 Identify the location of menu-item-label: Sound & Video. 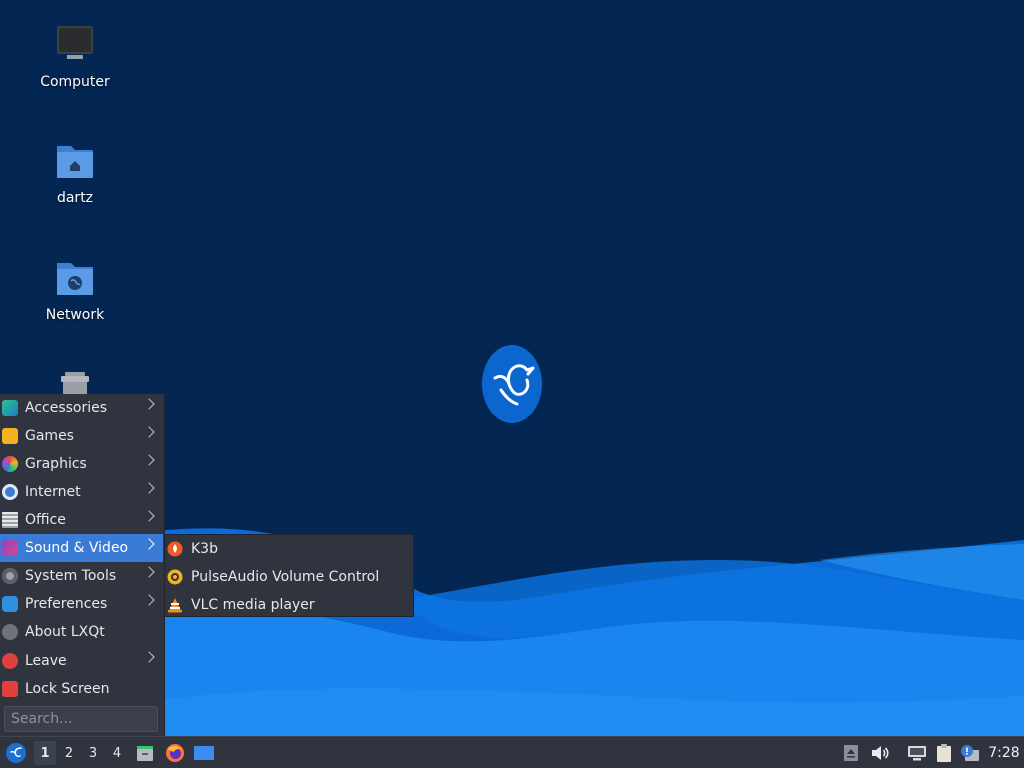
(77, 548).